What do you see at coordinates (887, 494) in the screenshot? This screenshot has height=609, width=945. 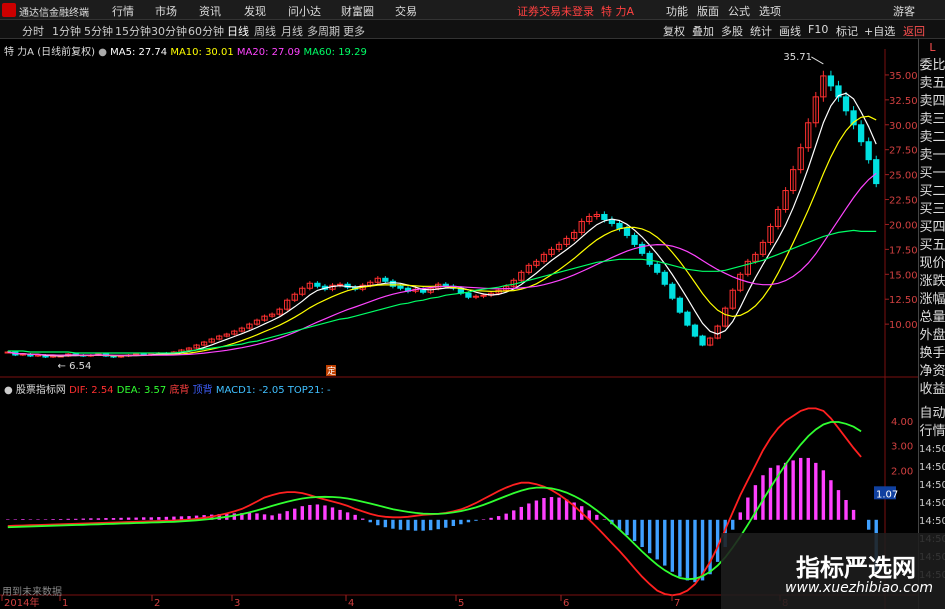 I see `macd-tick-label: 1.07` at bounding box center [887, 494].